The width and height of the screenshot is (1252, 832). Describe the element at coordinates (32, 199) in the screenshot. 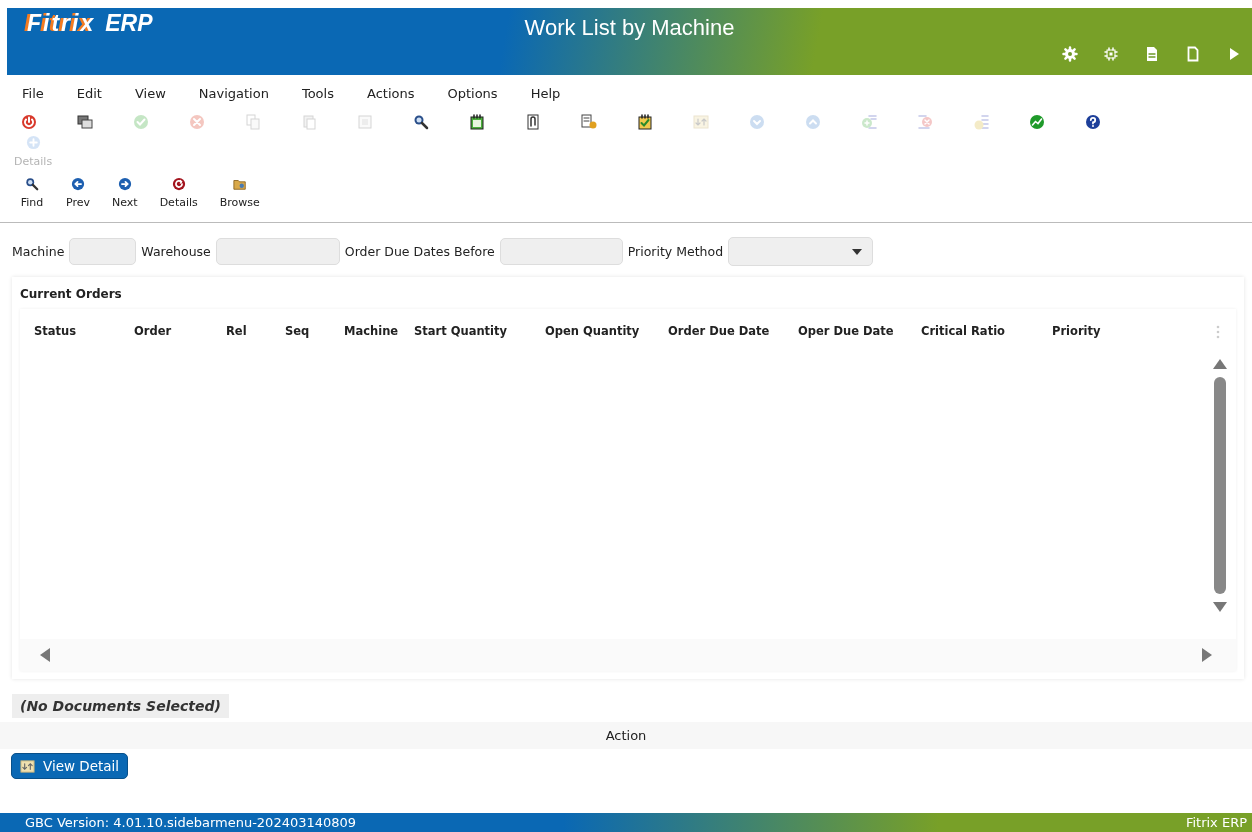

I see `toolbar-button: Find` at that location.